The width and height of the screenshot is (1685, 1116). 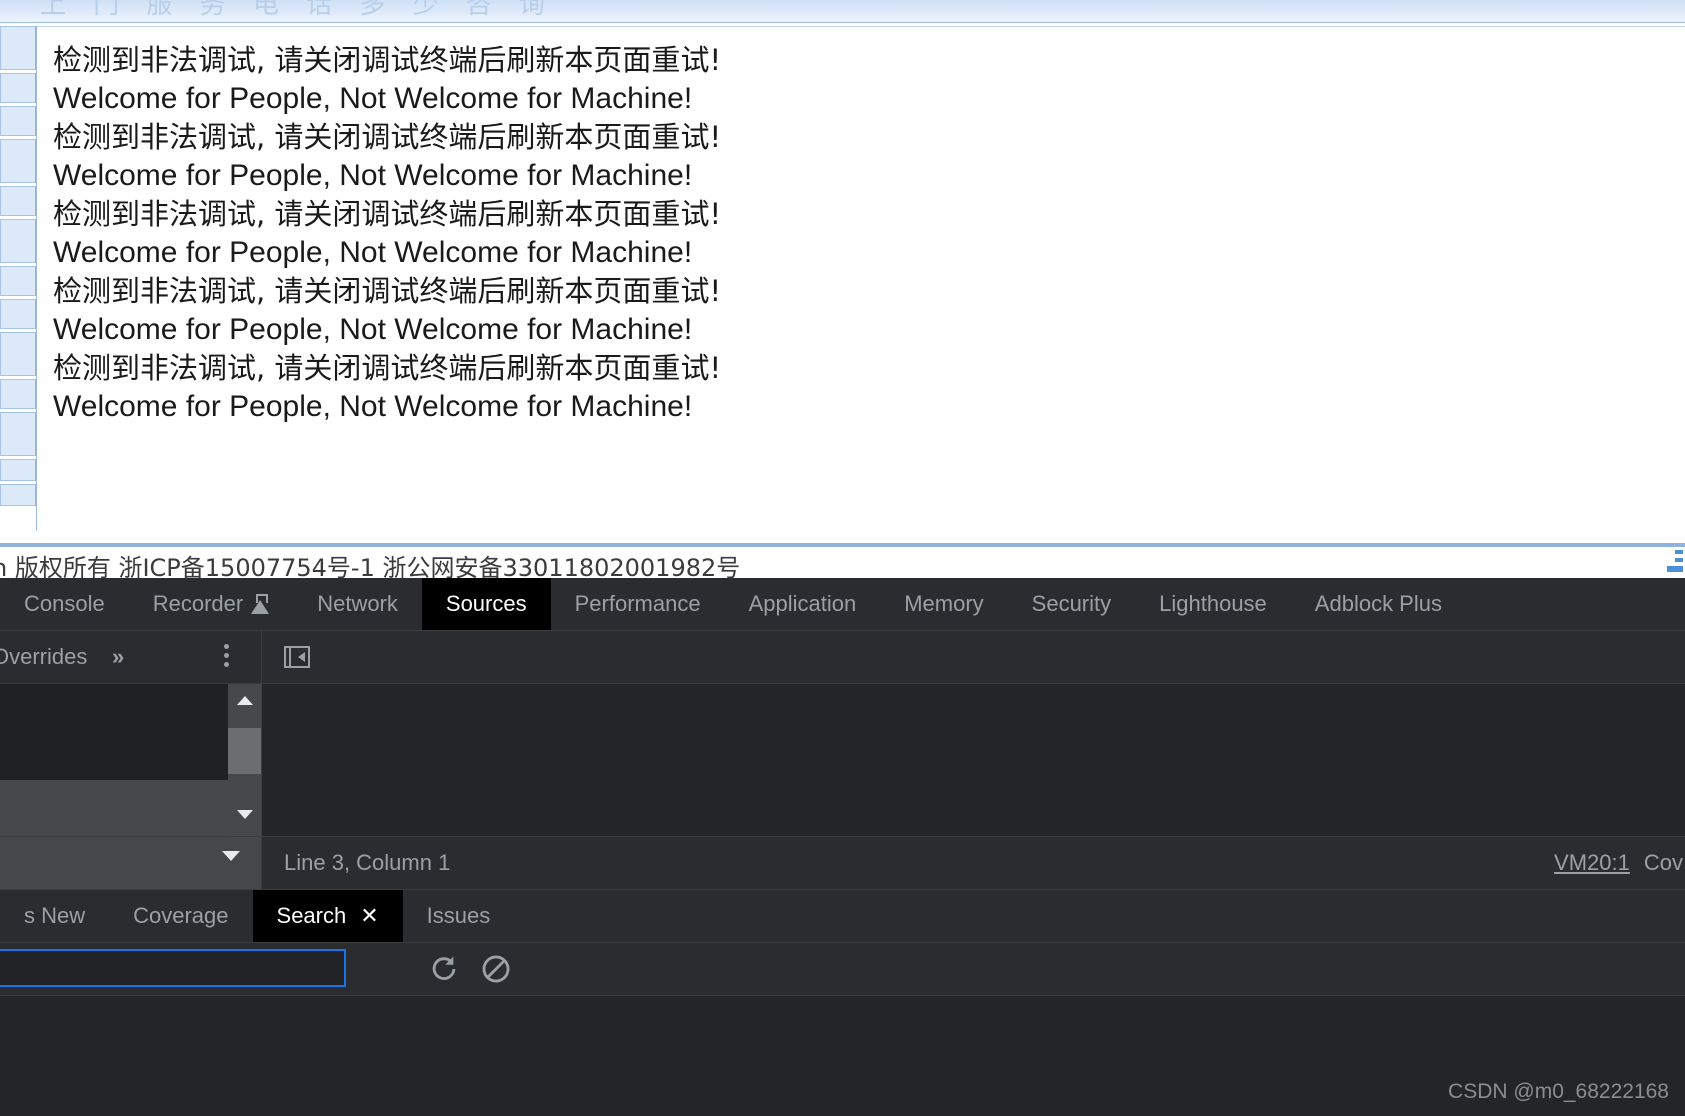 I want to click on devtools-tab-application: Application, so click(x=803, y=604).